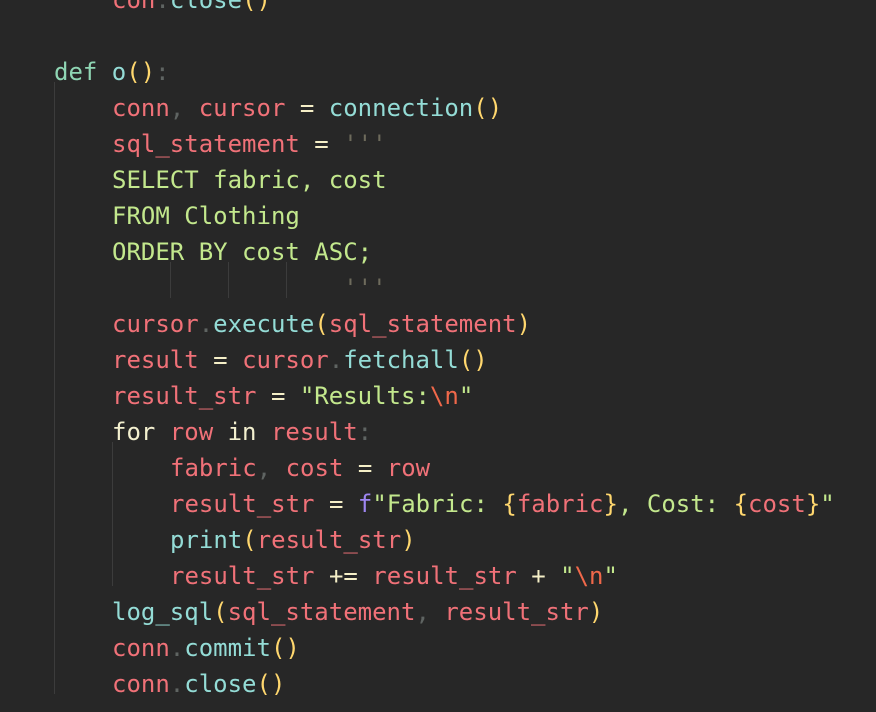  I want to click on code-token: con, so click(134, 7).